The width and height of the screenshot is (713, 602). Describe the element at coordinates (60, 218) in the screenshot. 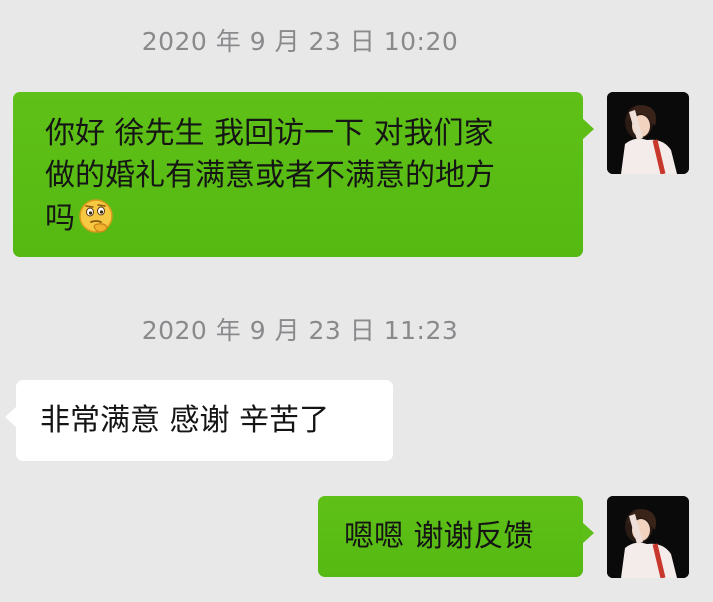

I see `message-text-line: 吗` at that location.